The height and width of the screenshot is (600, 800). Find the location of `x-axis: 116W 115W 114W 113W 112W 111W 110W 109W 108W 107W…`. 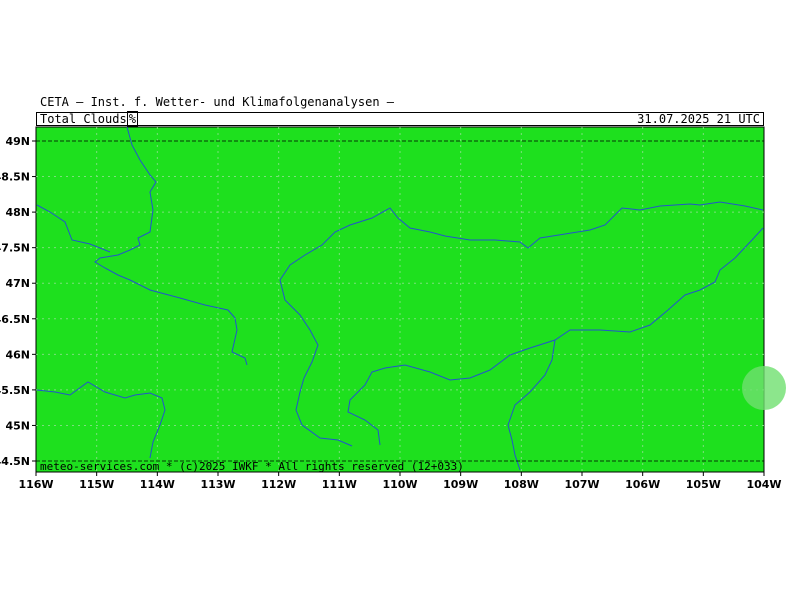

x-axis: 116W 115W 114W 113W 112W 111W 110W 109W 108W 107W… is located at coordinates (400, 481).